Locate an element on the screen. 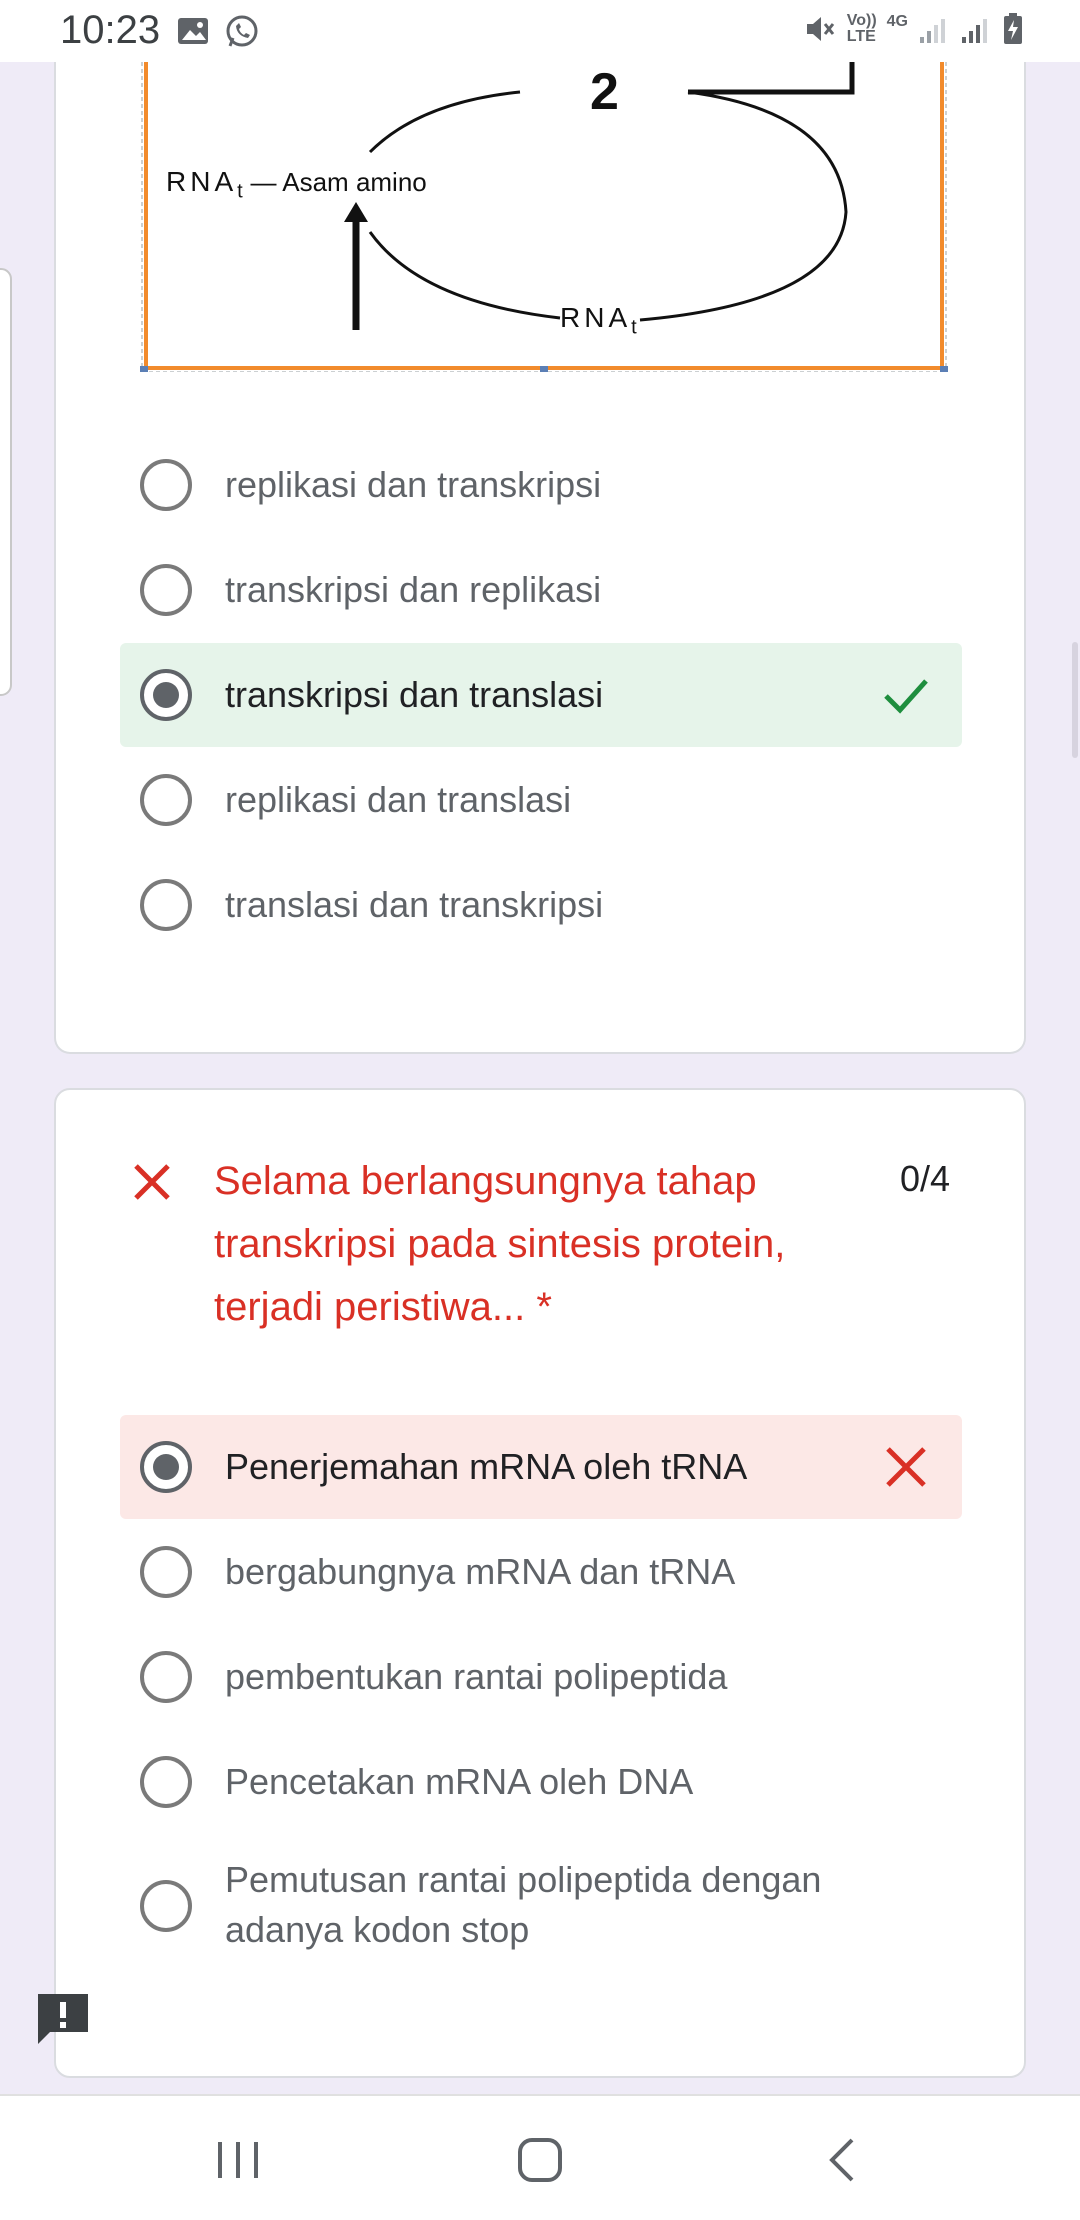 This screenshot has width=1080, height=2220. back-icon is located at coordinates (842, 2160).